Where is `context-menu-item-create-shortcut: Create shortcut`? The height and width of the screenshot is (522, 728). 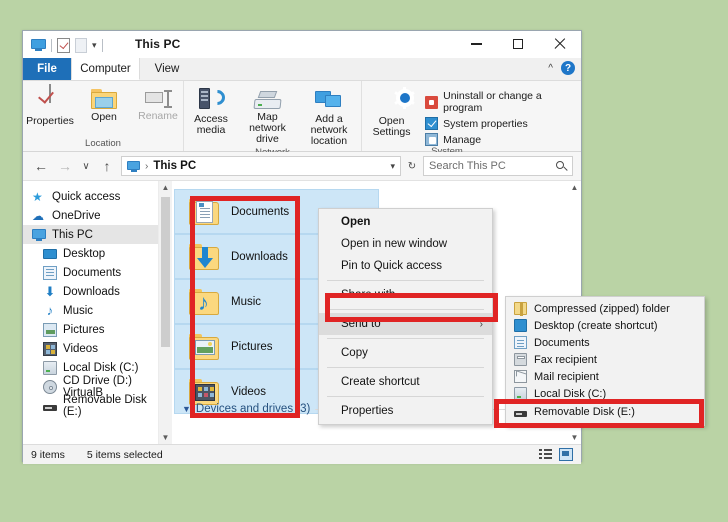
context-menu-item-create-shortcut: Create shortcut is located at coordinates (405, 382).